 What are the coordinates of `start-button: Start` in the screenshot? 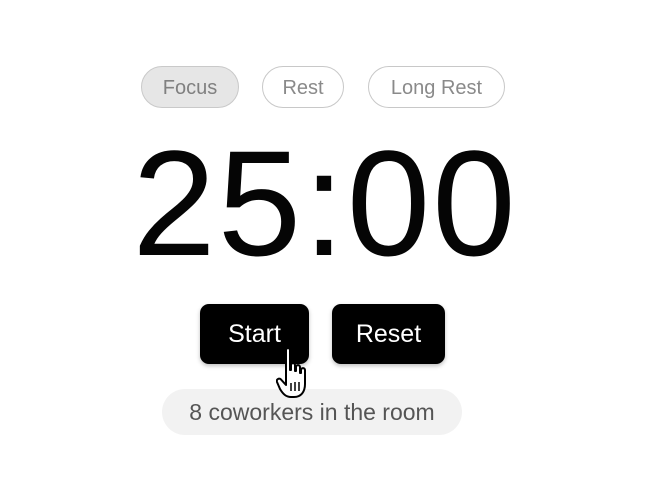 It's located at (254, 334).